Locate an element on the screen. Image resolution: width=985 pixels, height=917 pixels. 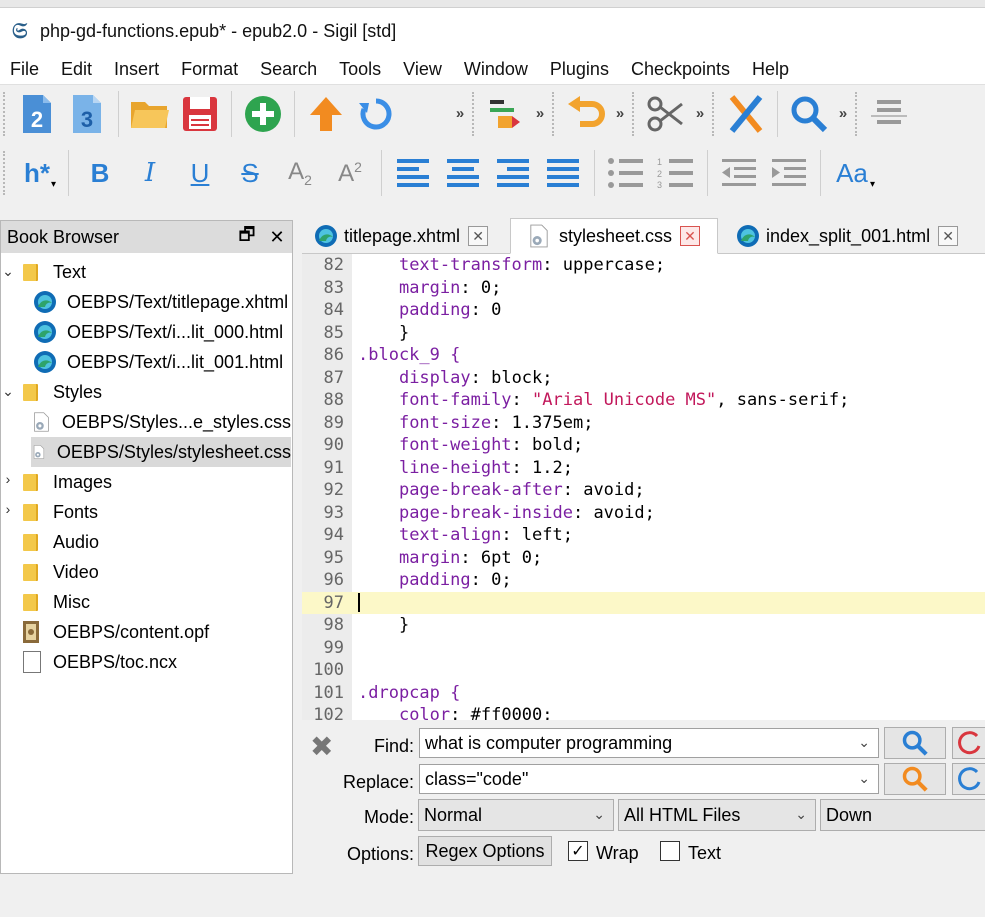
tab-titlepage: titlepage.xhtml ✕ is located at coordinates (404, 236).